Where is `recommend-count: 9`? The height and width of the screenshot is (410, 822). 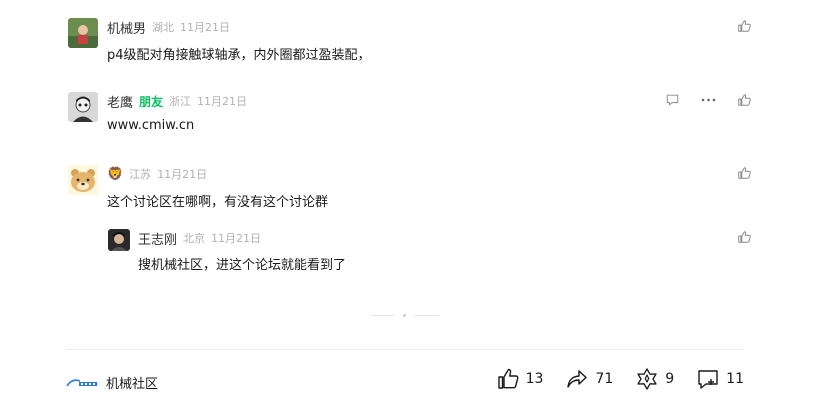
recommend-count: 9 is located at coordinates (670, 379).